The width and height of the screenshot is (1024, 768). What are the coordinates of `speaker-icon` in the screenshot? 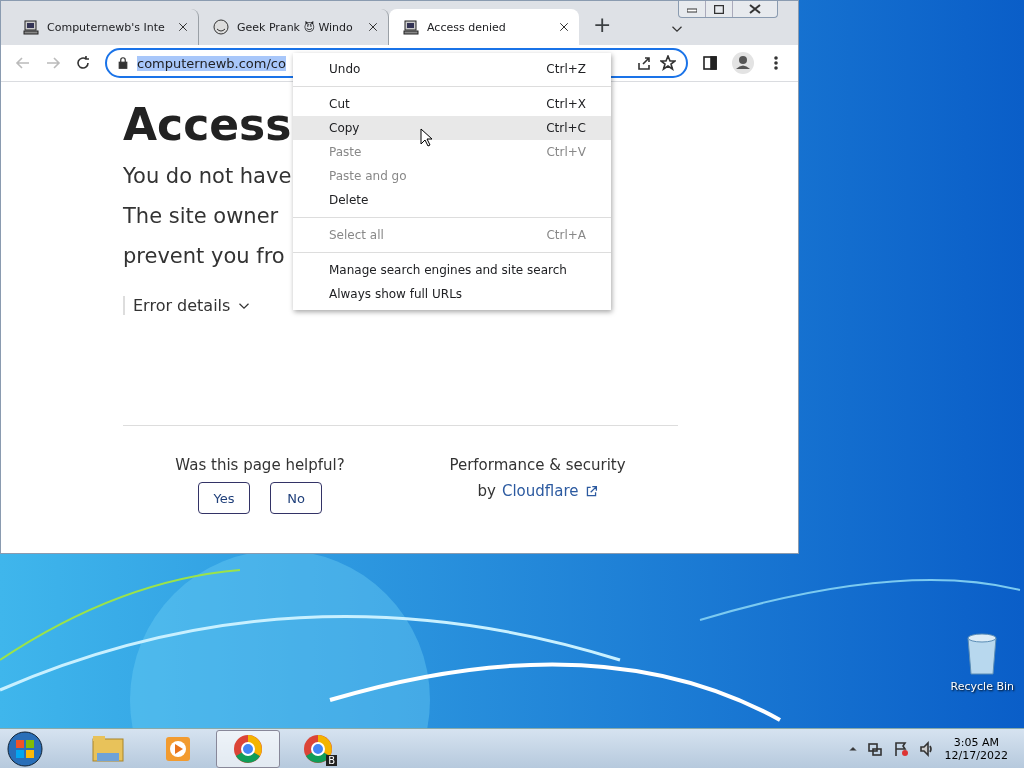 It's located at (926, 748).